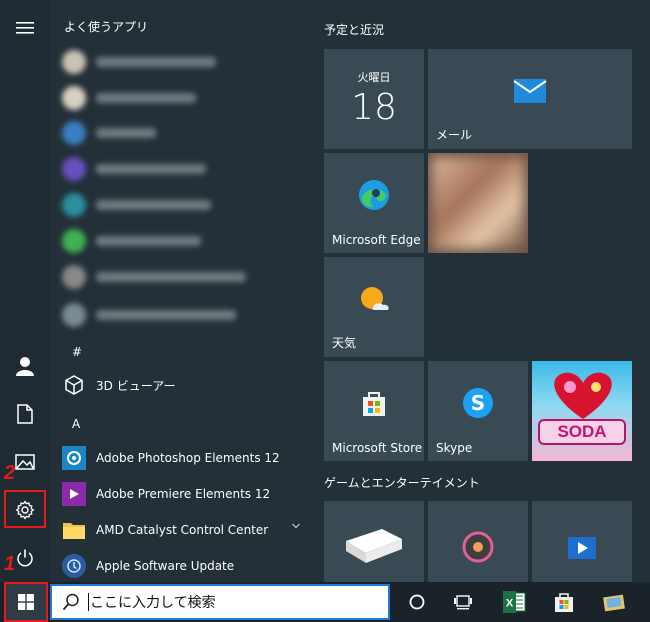  I want to click on premiere-elements-icon, so click(74, 494).